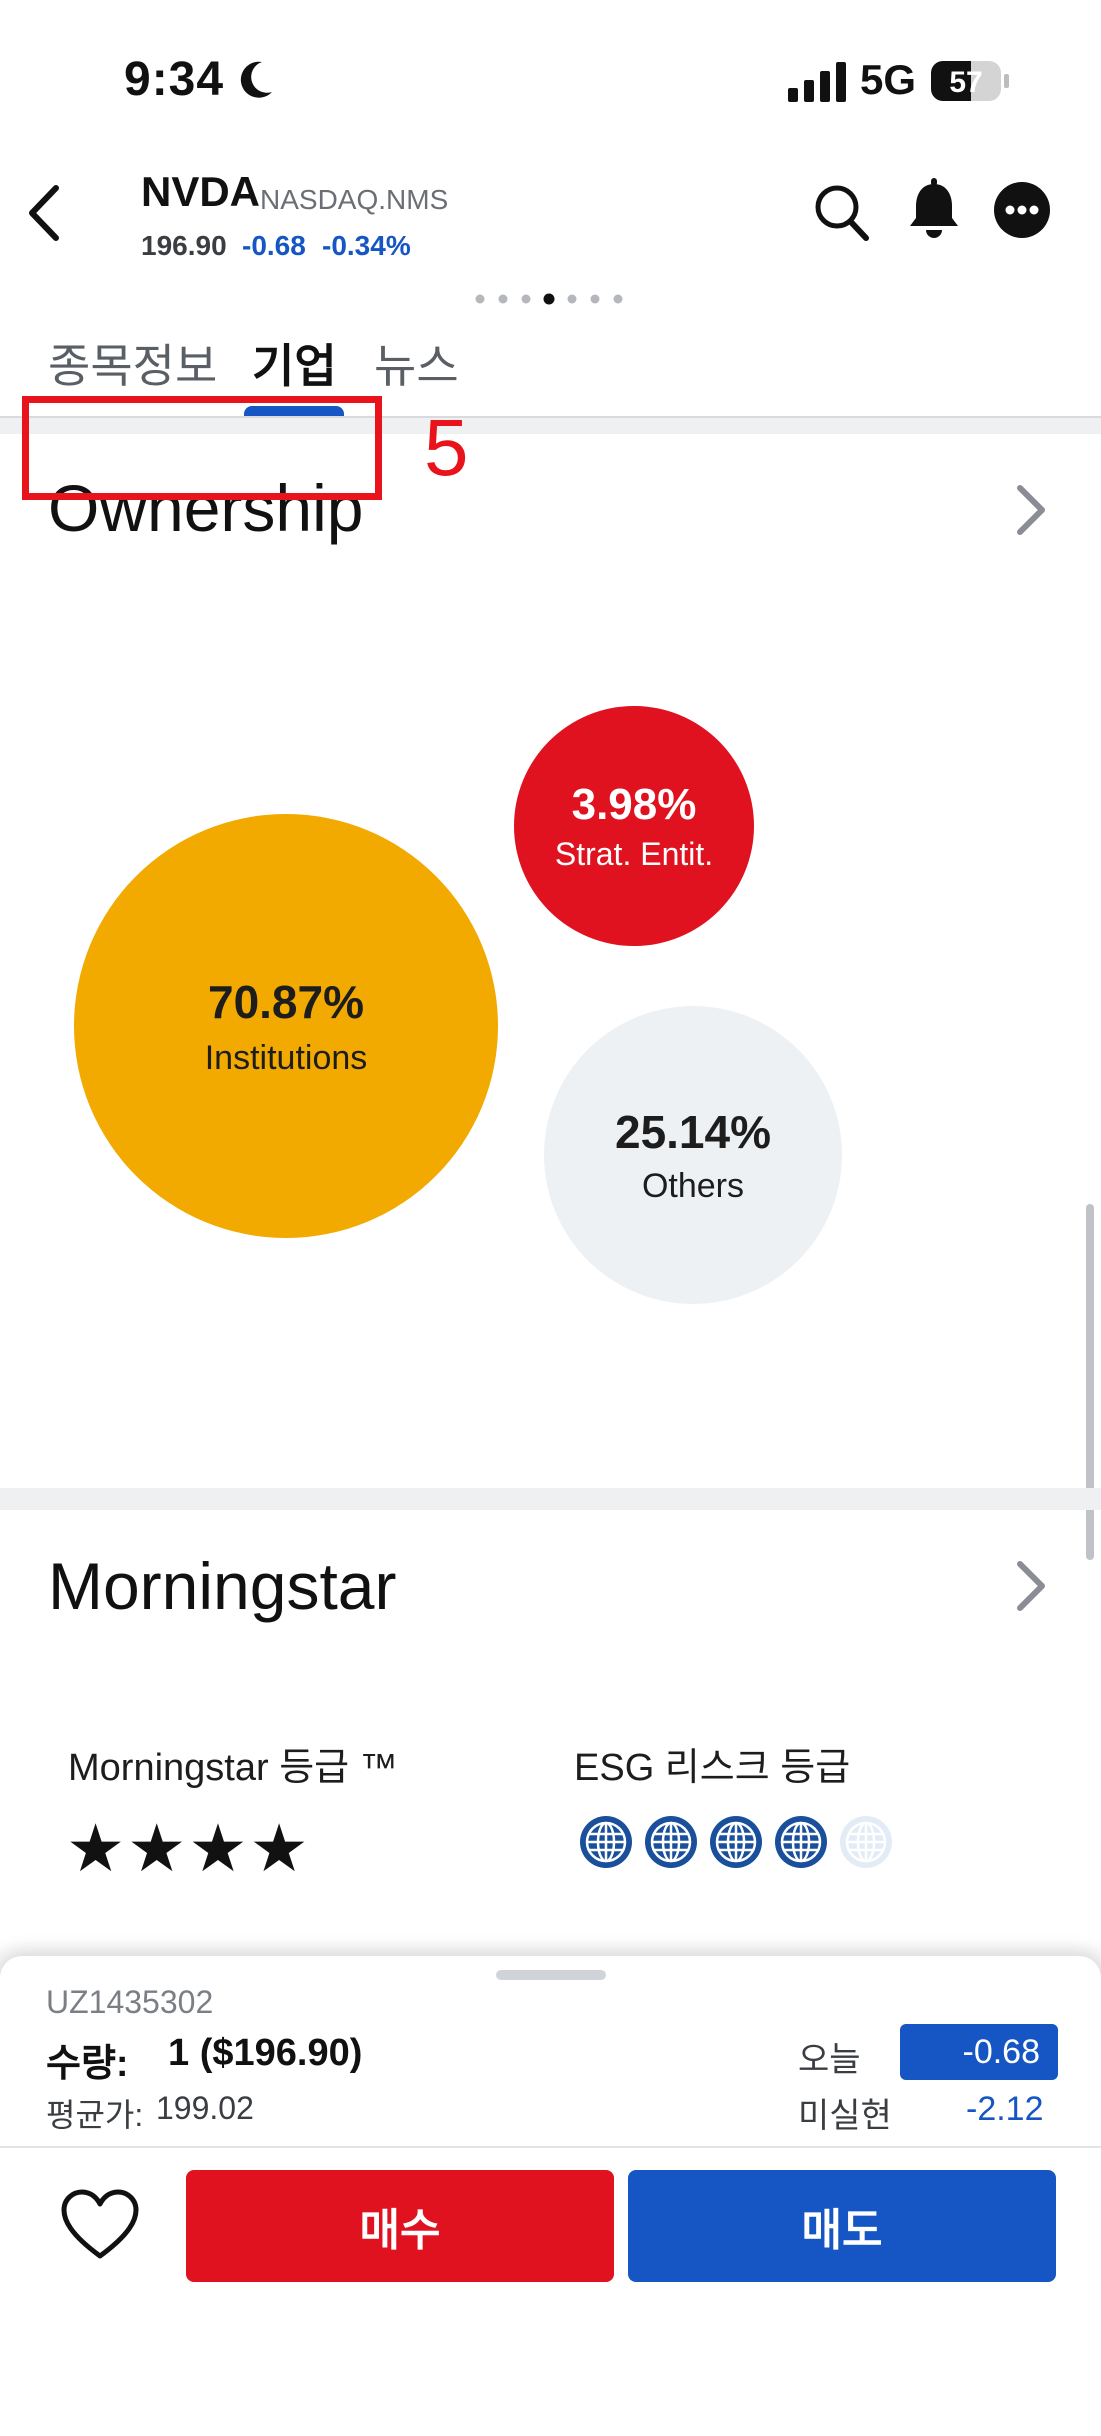 The width and height of the screenshot is (1101, 2436). Describe the element at coordinates (634, 853) in the screenshot. I see `strategic-label: Strat. Entit.` at that location.